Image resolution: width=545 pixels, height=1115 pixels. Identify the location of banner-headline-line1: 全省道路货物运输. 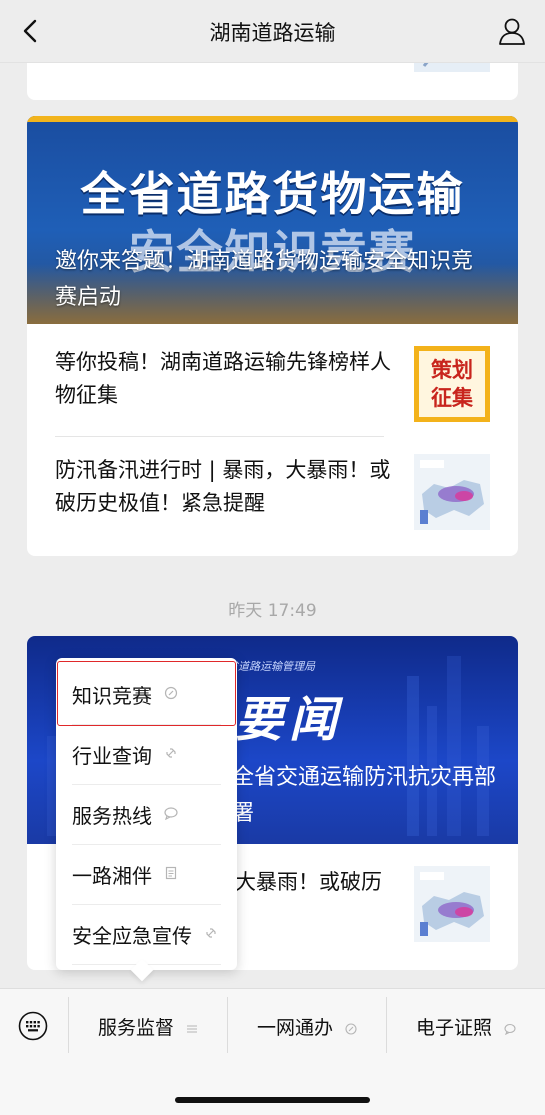
(272, 194).